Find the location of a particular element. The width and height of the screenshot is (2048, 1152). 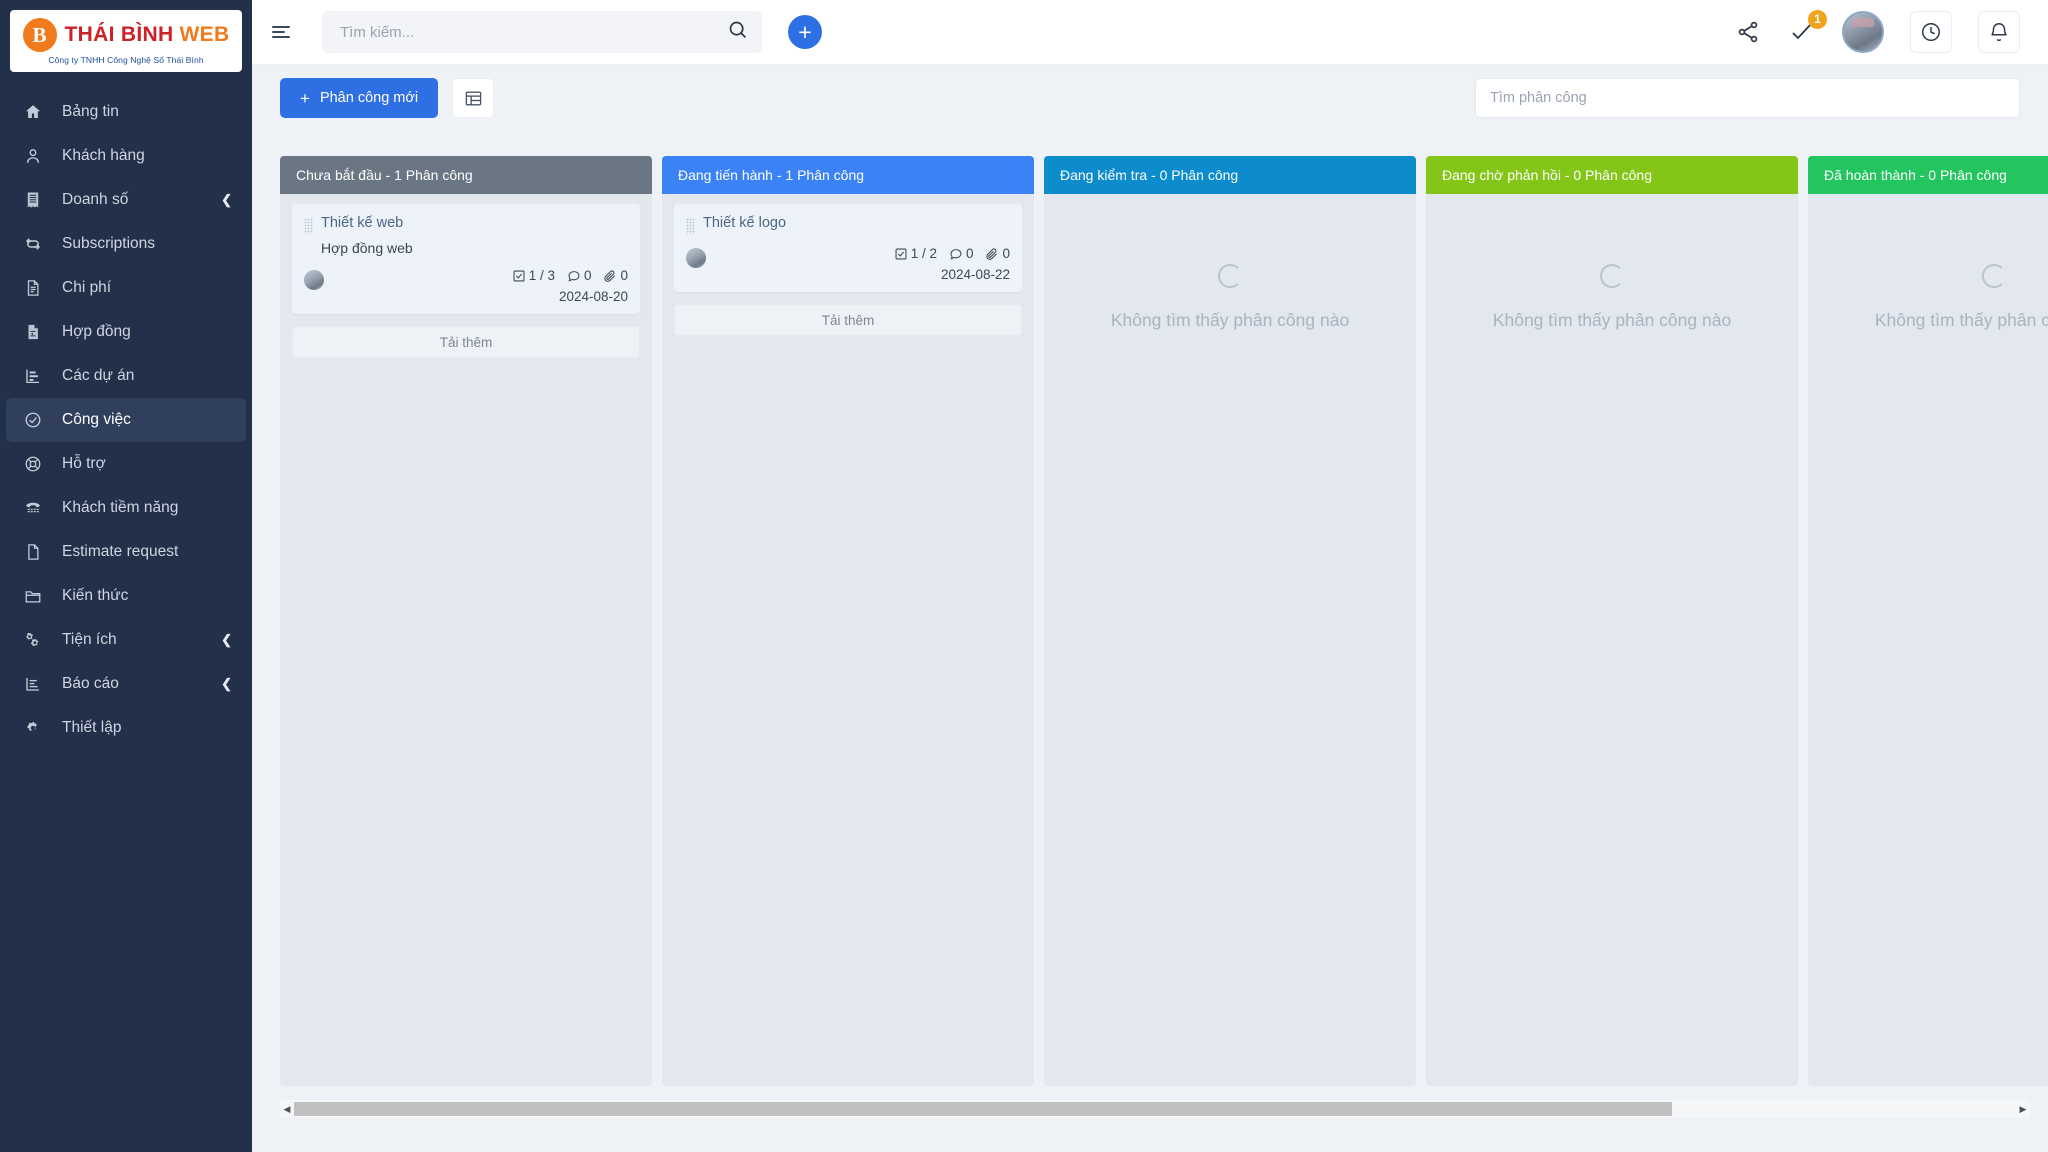

column-header: Đang tiến hành - 1 Phân công is located at coordinates (848, 175).